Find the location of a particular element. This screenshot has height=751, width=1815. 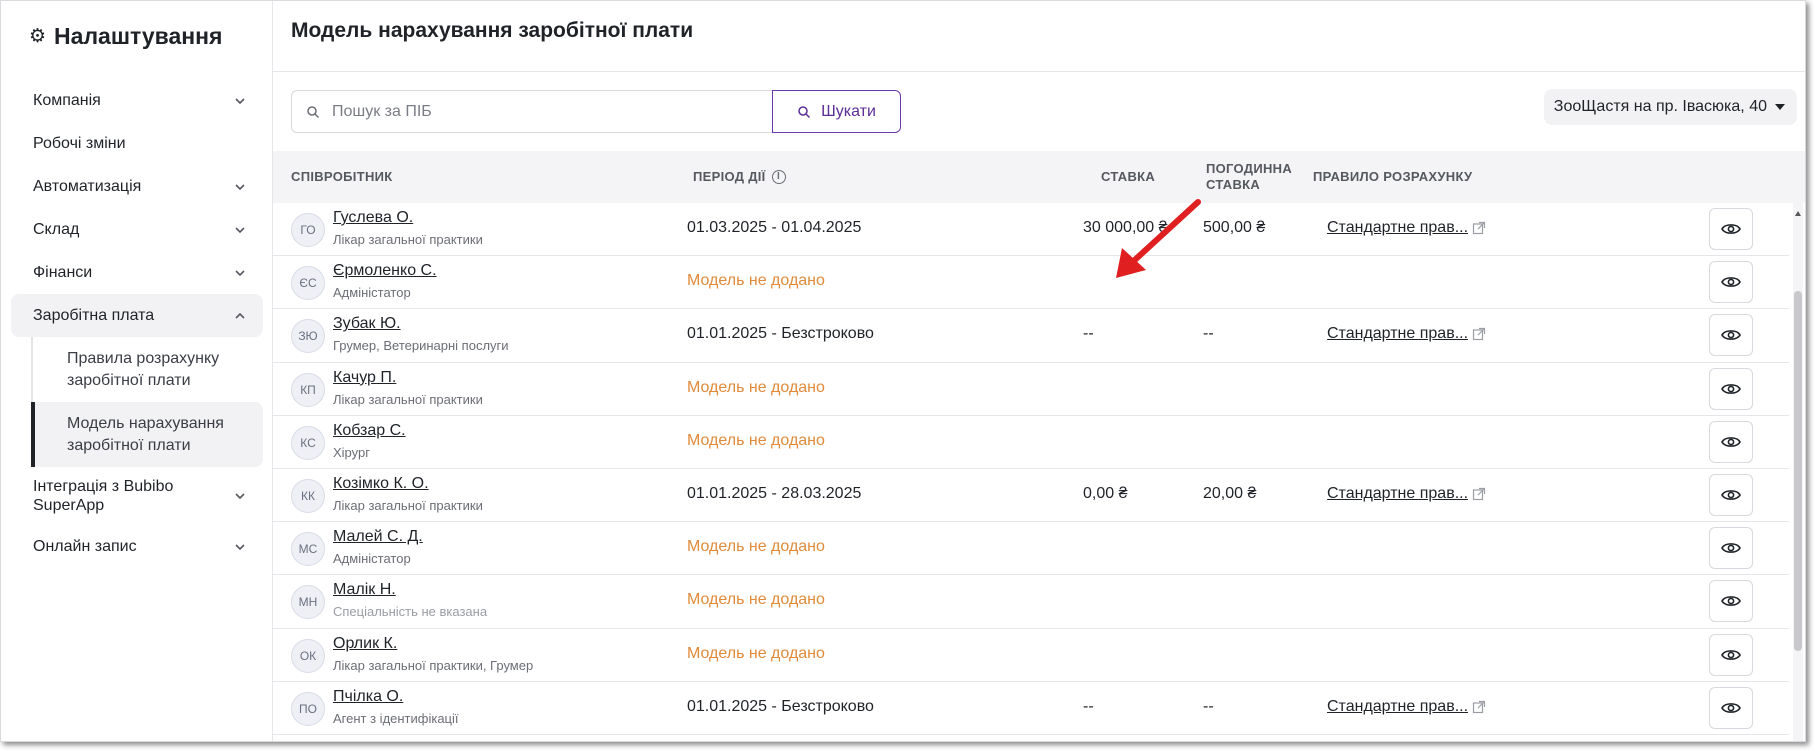

sidebar-item-finance: Фінанси is located at coordinates (137, 272).